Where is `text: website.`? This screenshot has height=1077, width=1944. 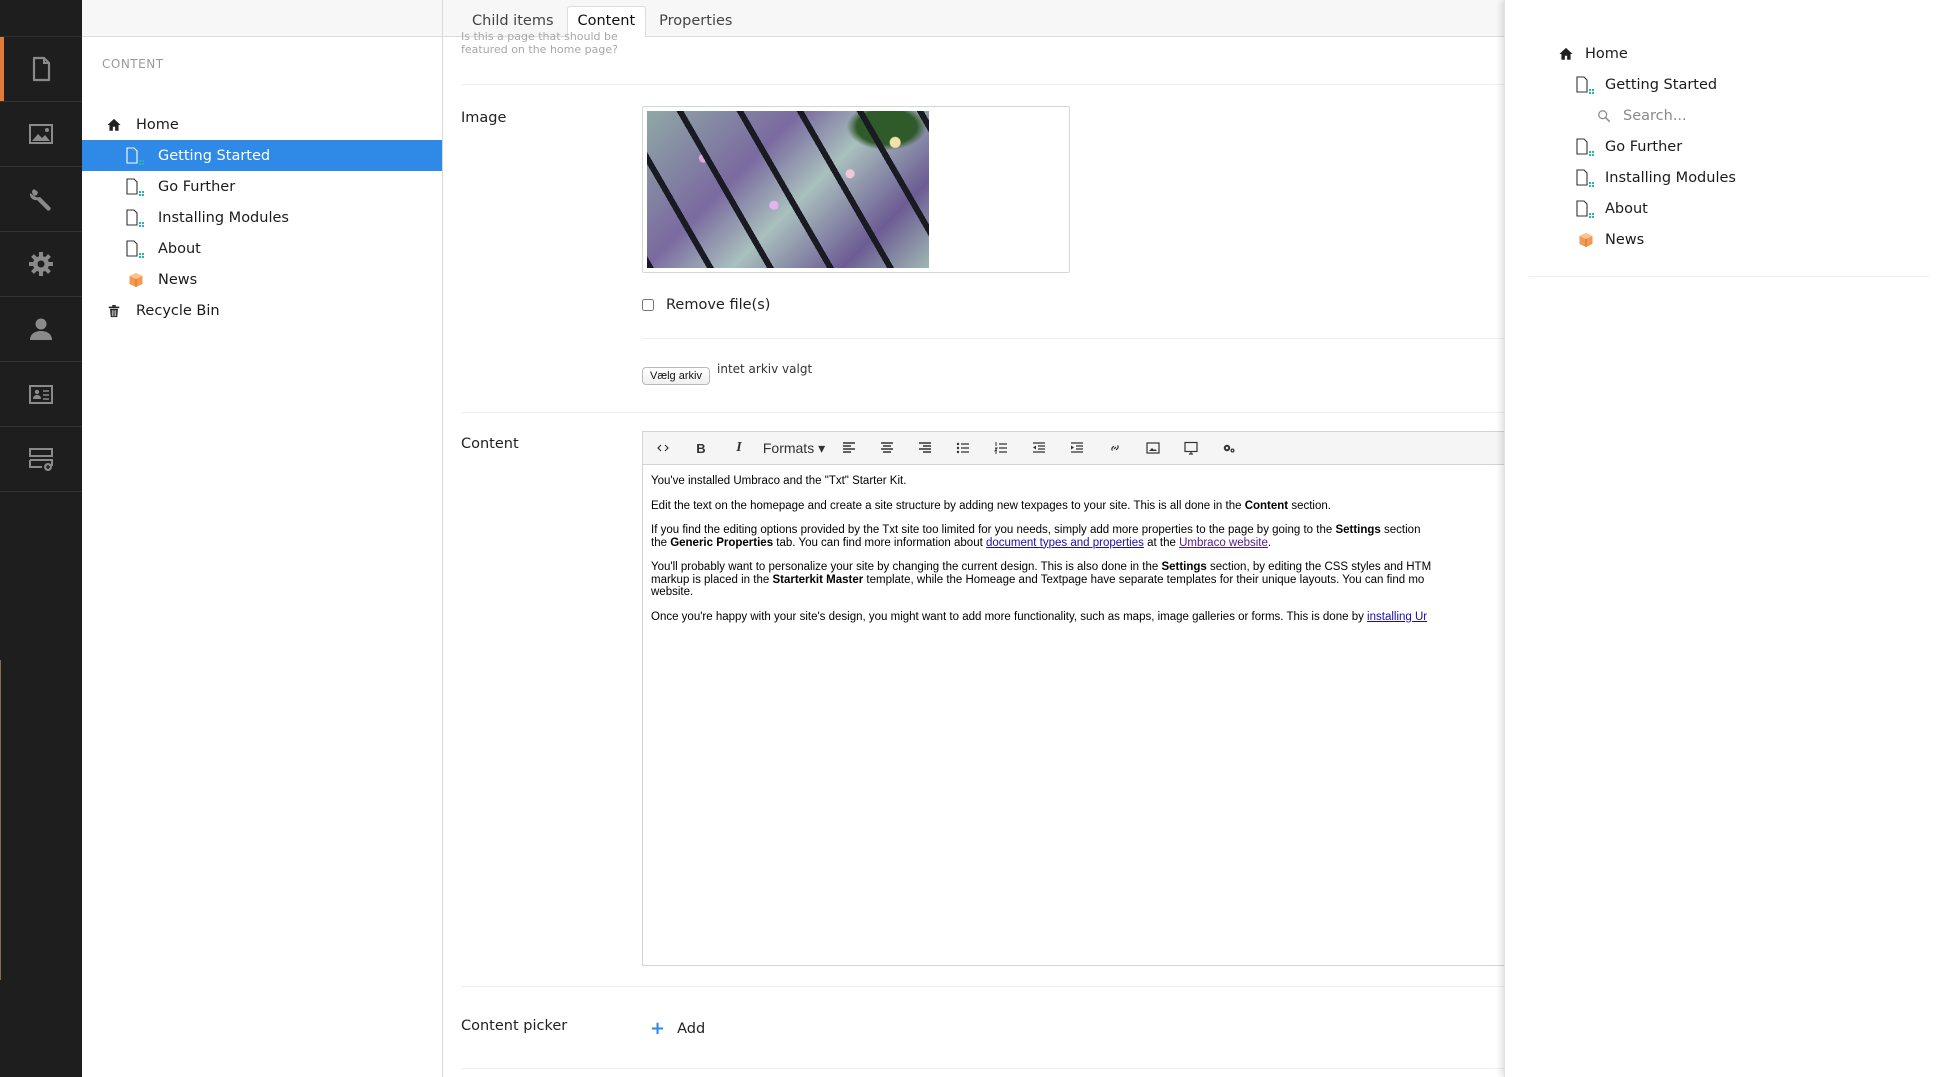
text: website. is located at coordinates (672, 592).